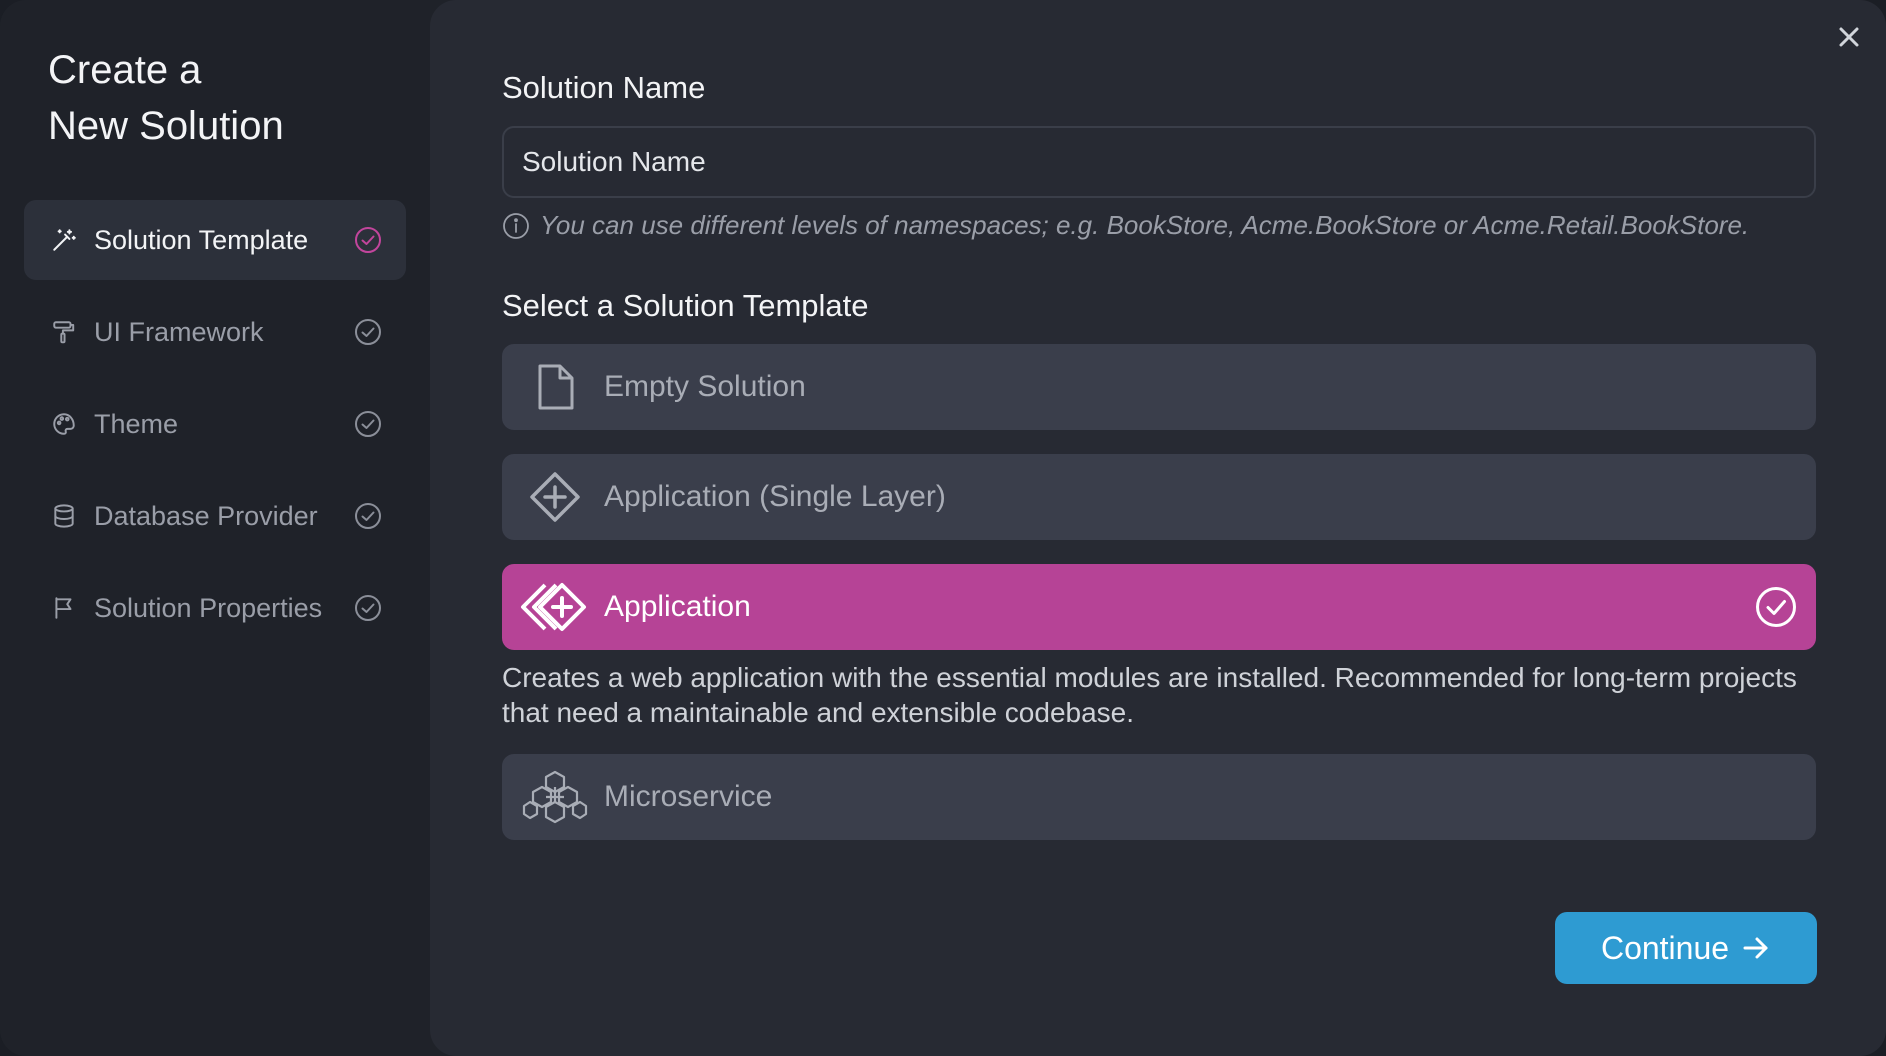 The width and height of the screenshot is (1886, 1056). Describe the element at coordinates (555, 497) in the screenshot. I see `diamond-plus-icon` at that location.